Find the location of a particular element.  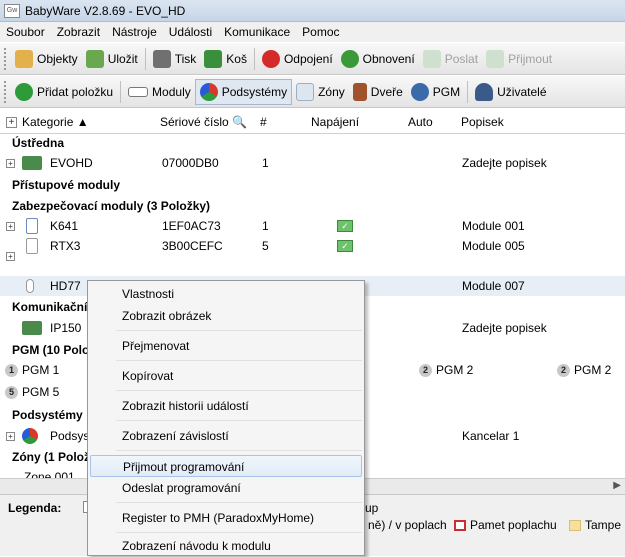

menu-item-event-history: Zobrazit historii událostí is located at coordinates (226, 406).